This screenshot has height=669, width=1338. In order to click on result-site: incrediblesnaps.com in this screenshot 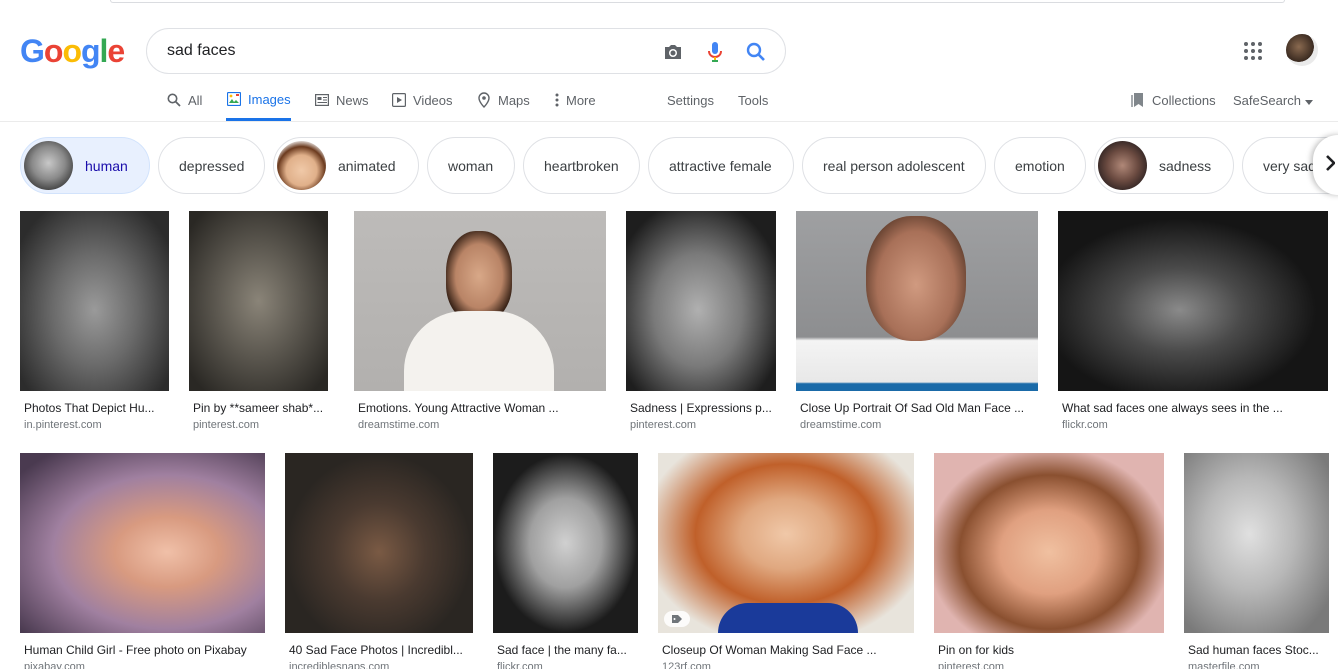, I will do `click(379, 665)`.